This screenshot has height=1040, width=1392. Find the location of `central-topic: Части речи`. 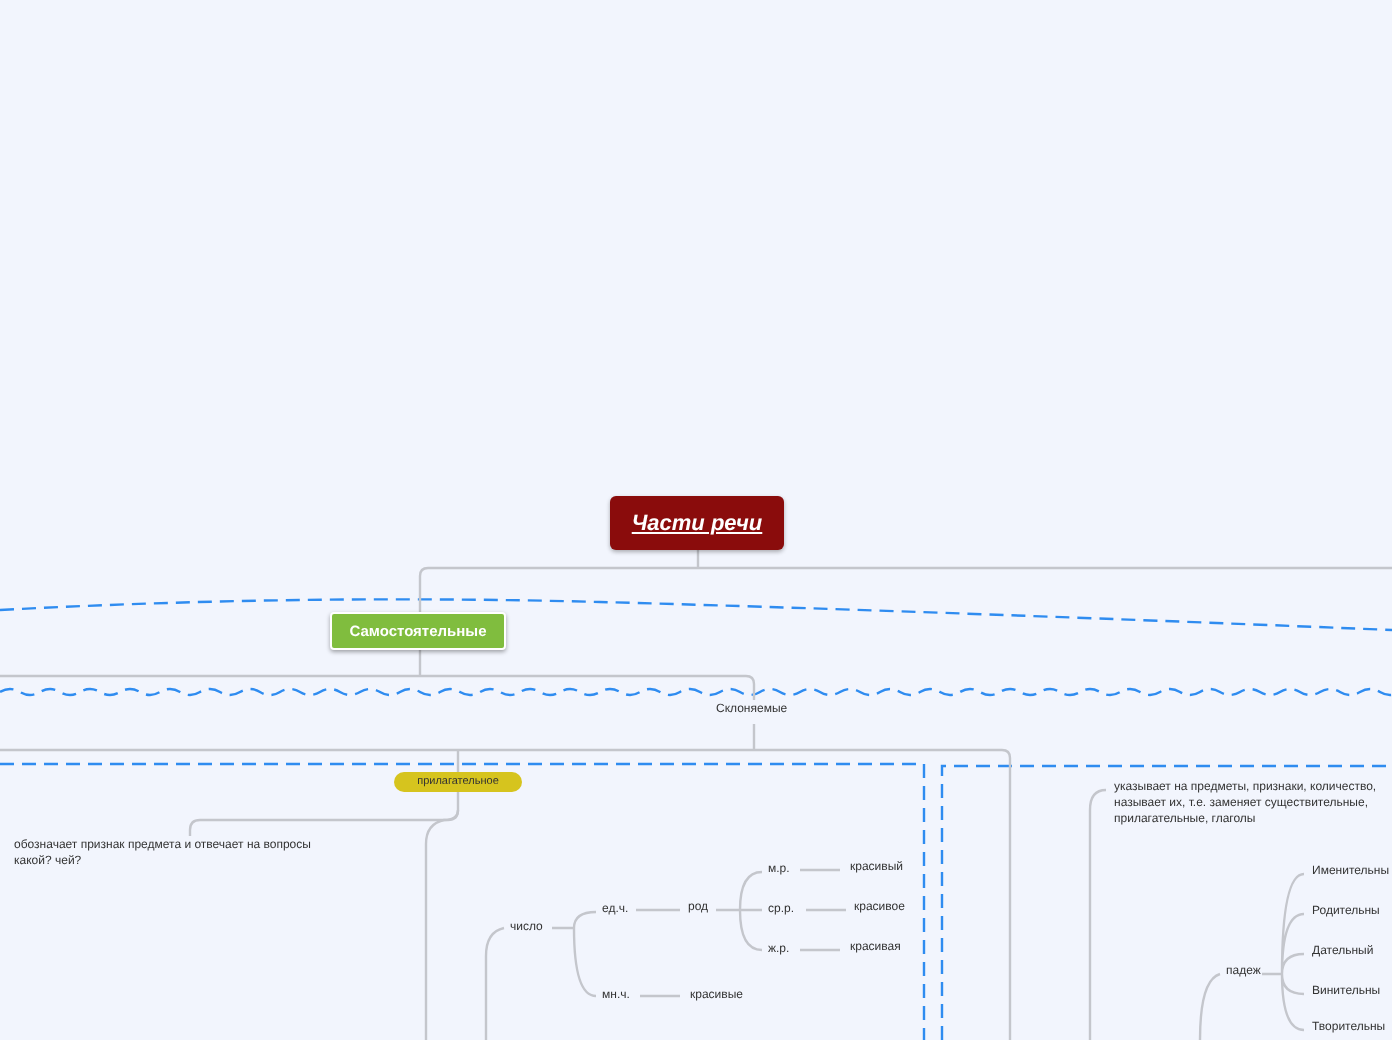

central-topic: Части речи is located at coordinates (697, 523).